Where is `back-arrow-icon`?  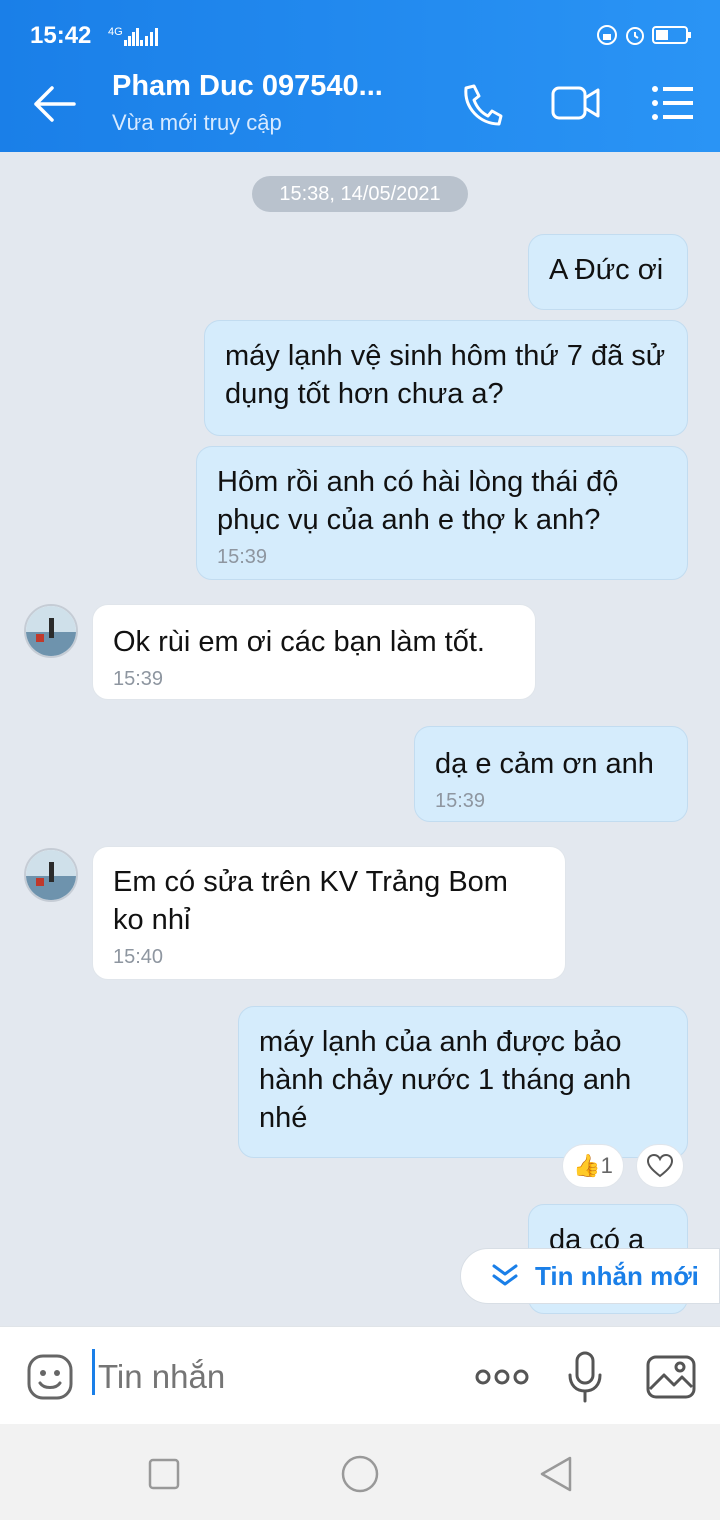
back-arrow-icon is located at coordinates (55, 104).